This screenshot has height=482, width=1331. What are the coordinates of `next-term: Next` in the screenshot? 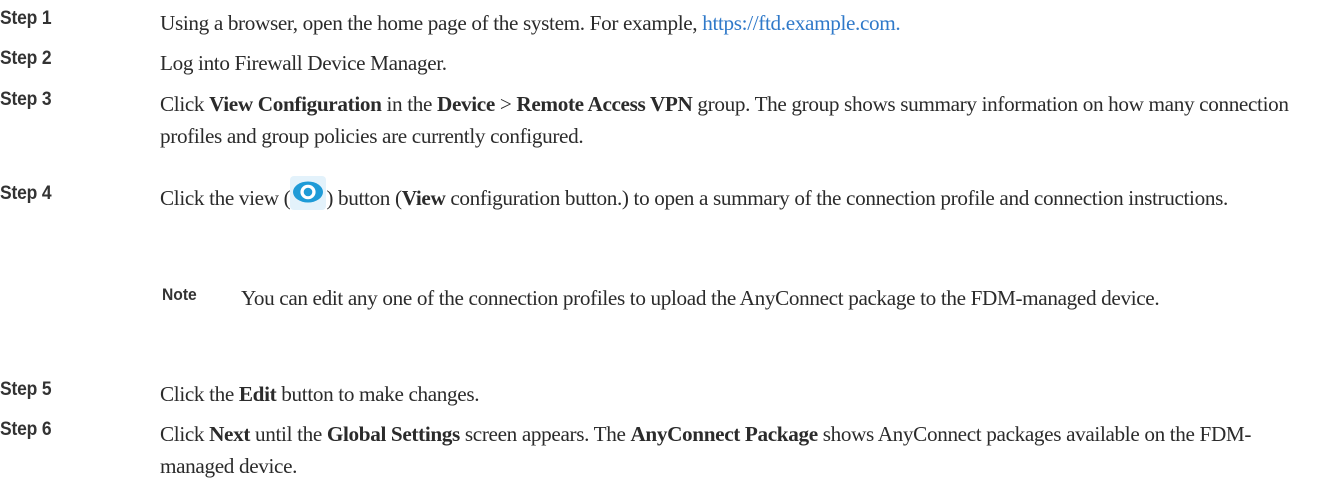 It's located at (230, 434).